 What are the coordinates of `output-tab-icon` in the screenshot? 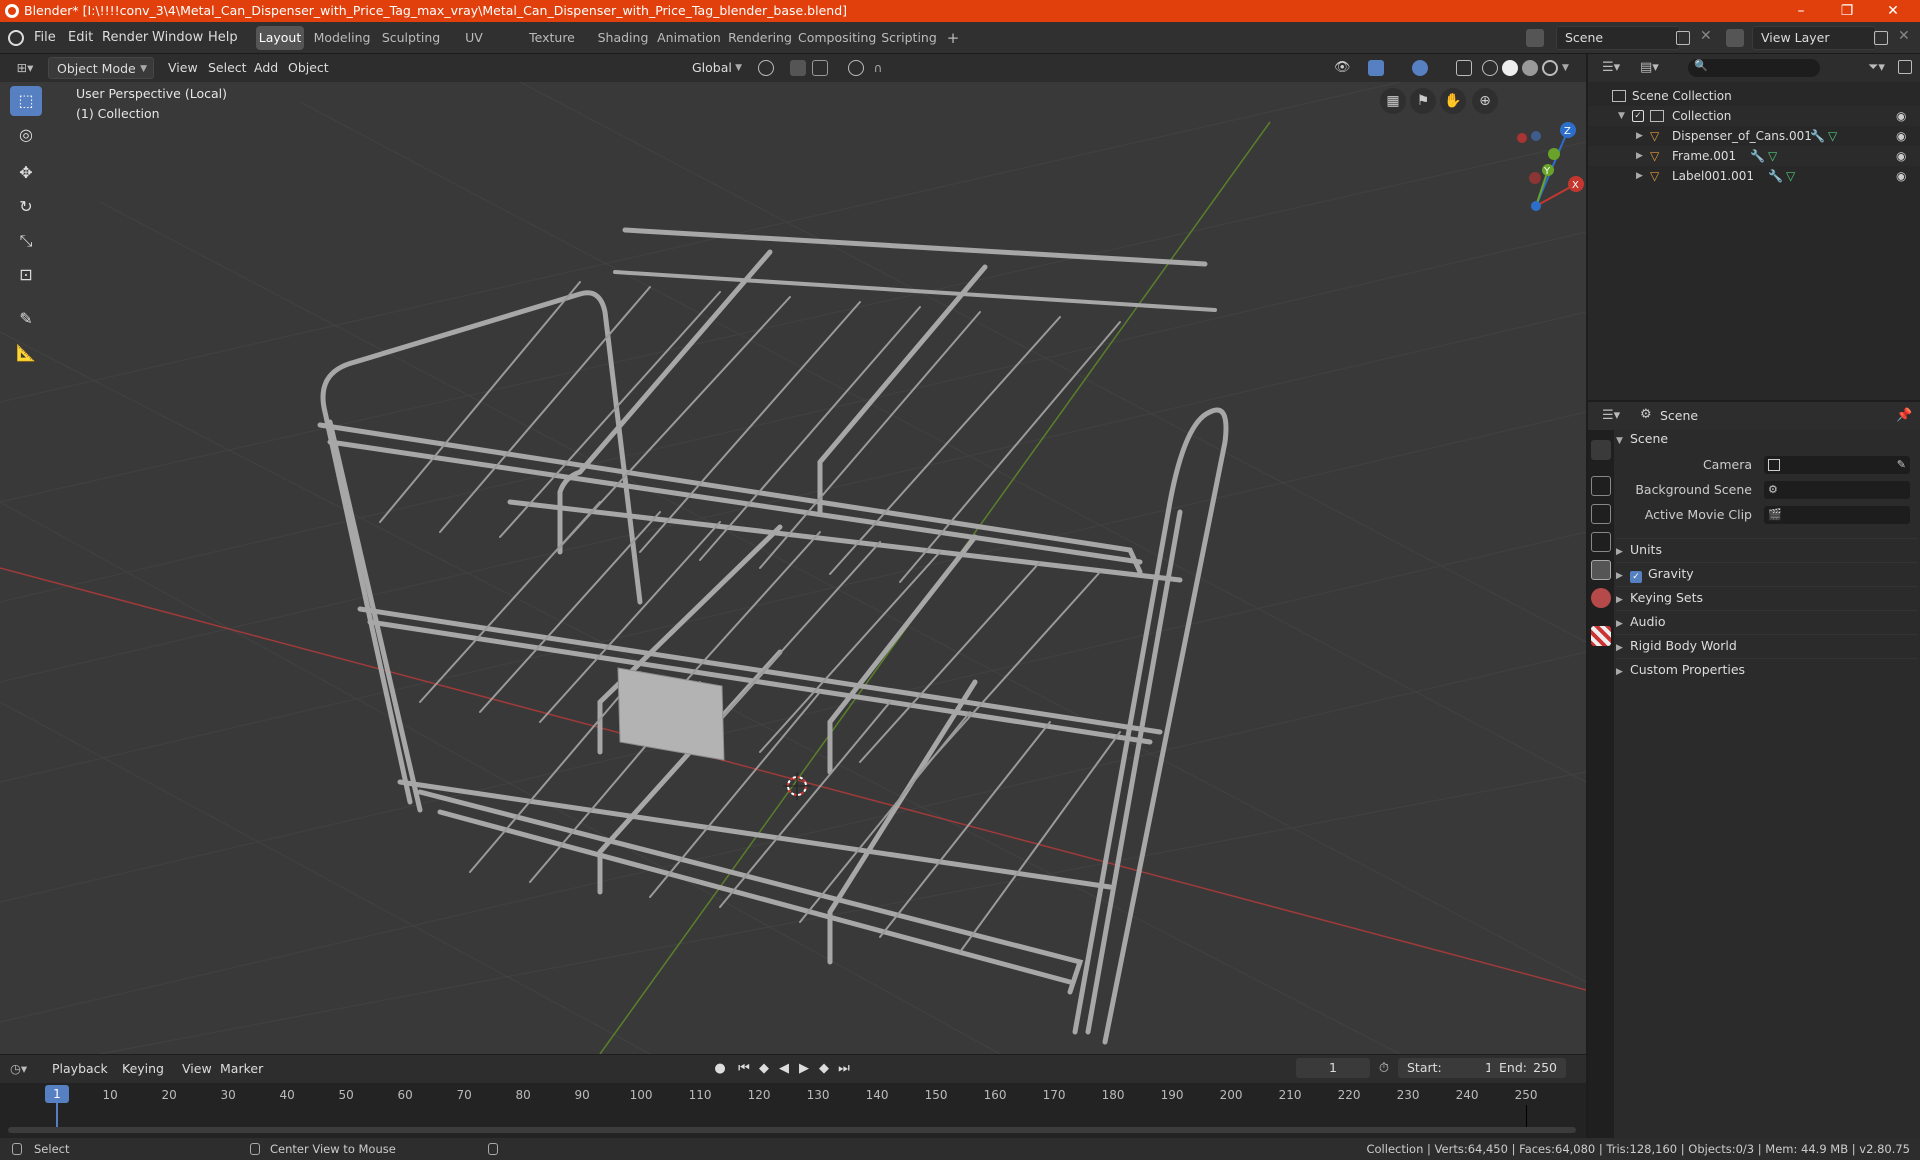 It's located at (1601, 514).